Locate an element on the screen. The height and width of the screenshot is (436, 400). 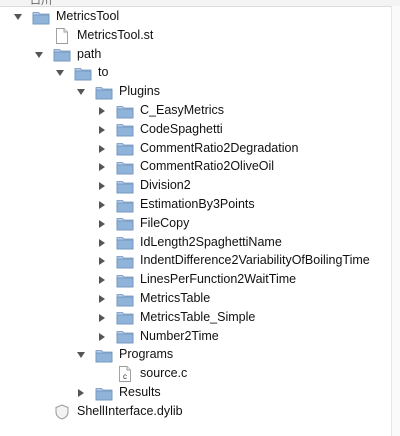
tree-row-label: to is located at coordinates (103, 72).